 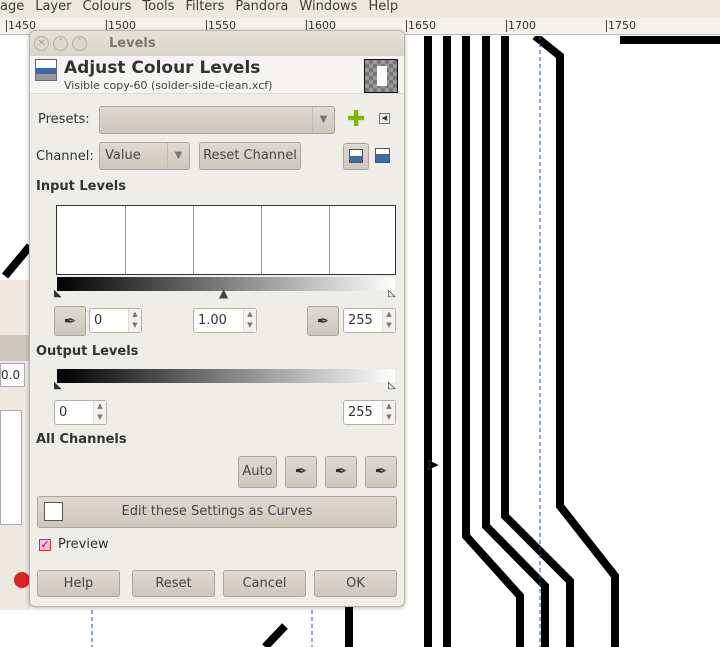 I want to click on menu-windows: Windows, so click(x=328, y=9).